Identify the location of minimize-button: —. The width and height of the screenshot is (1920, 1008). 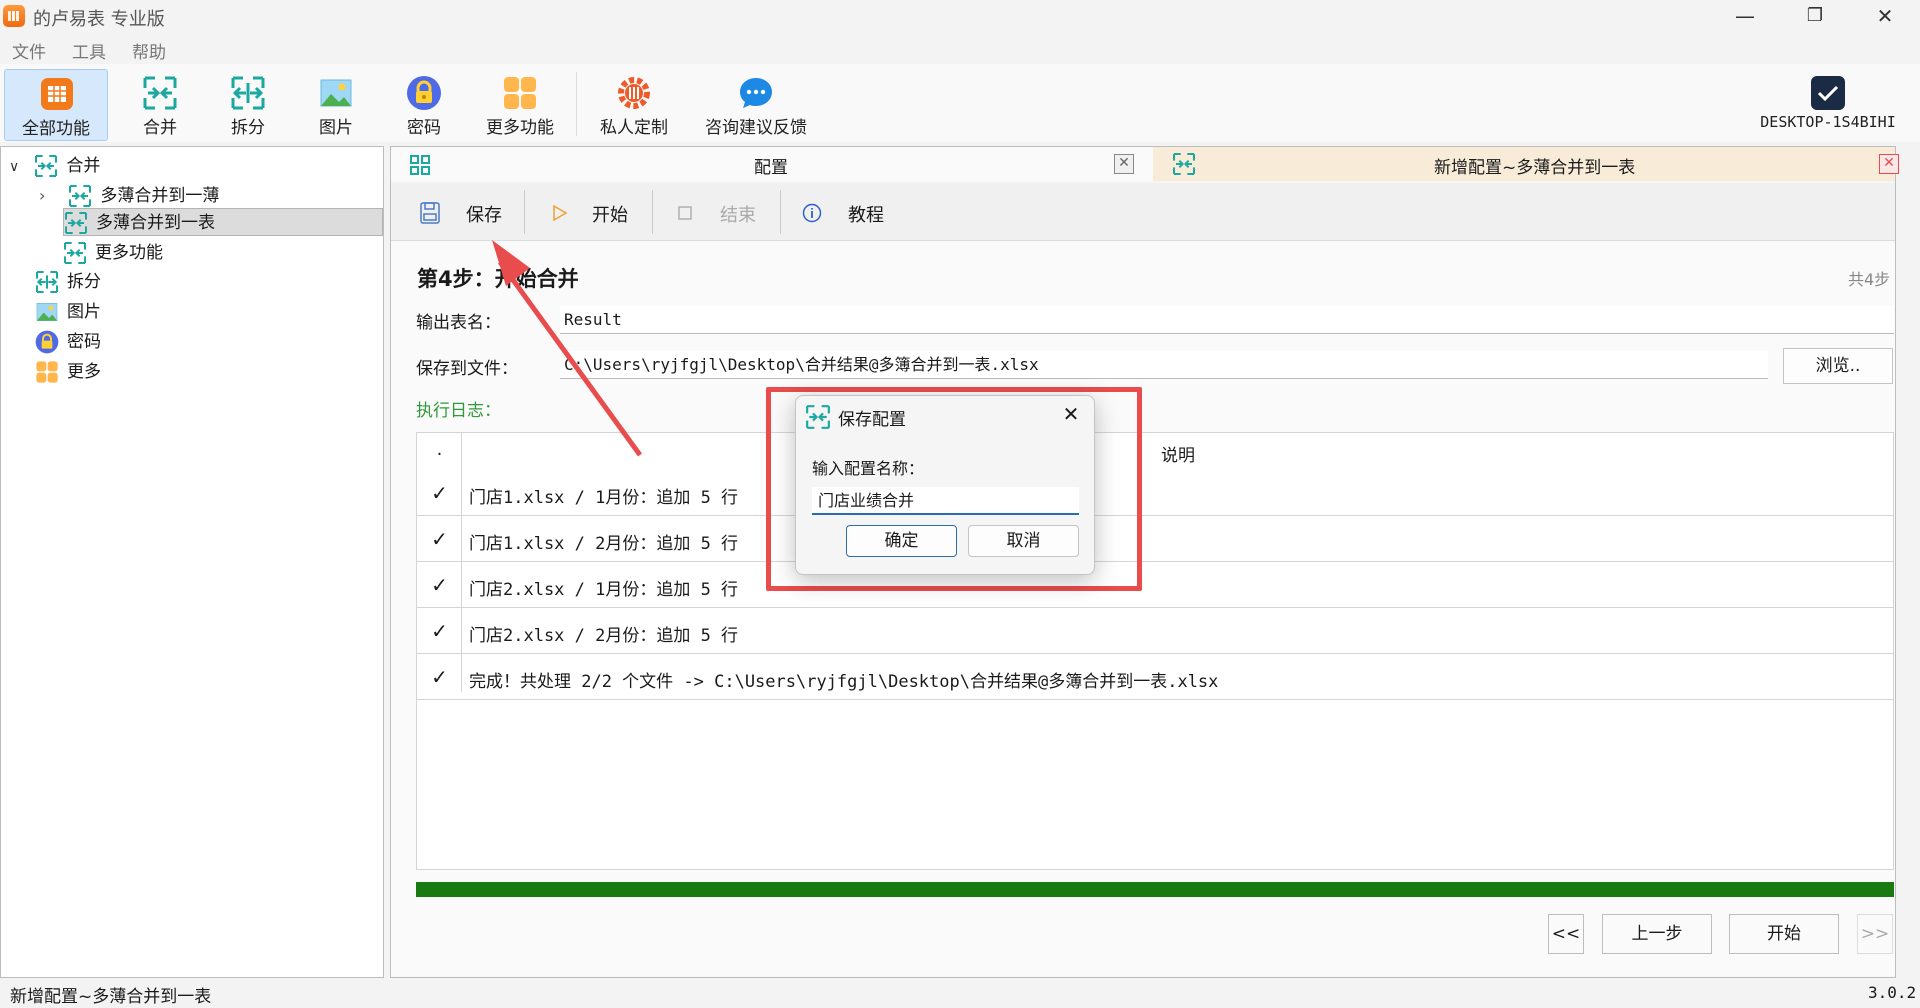
(1745, 16).